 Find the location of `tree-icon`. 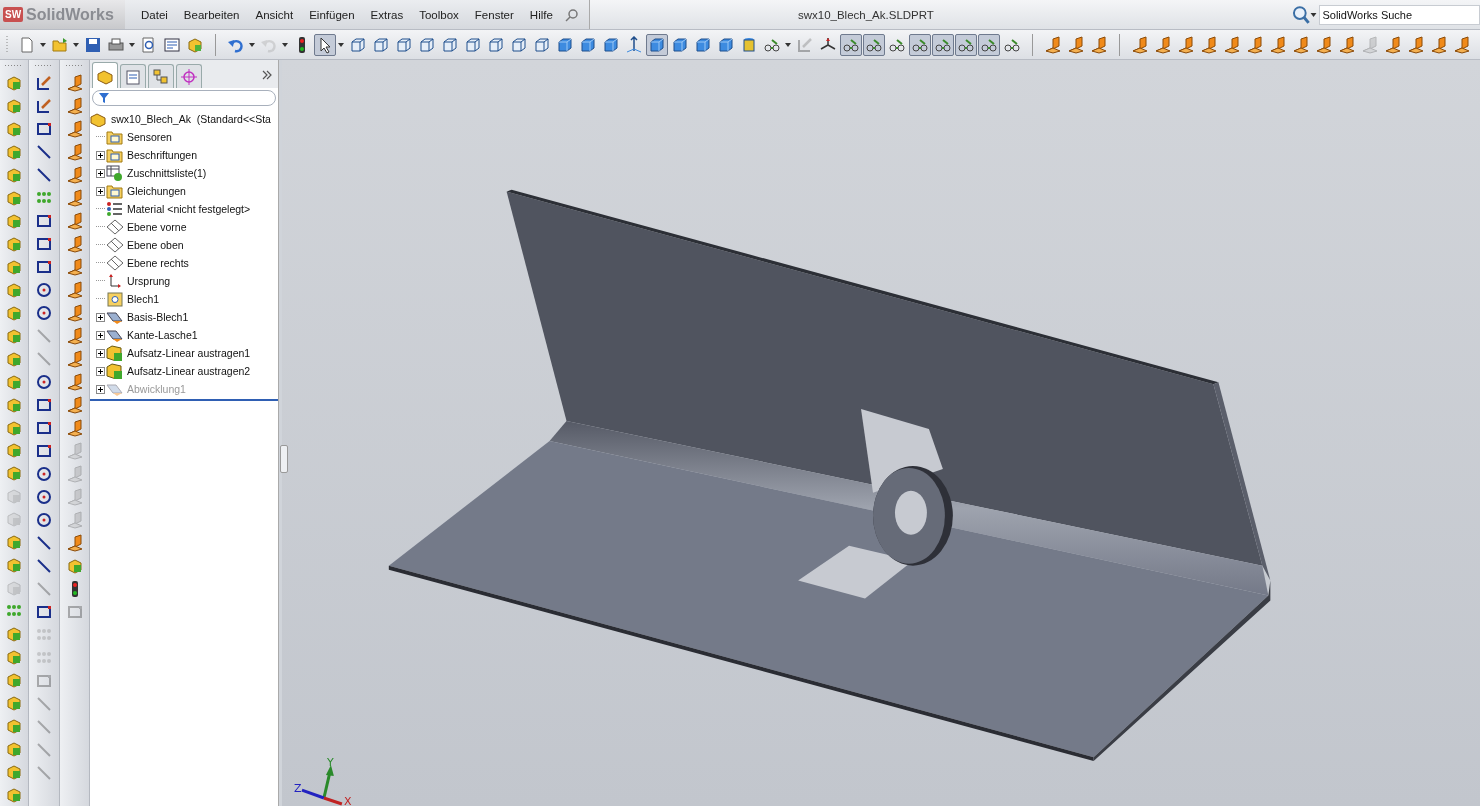

tree-icon is located at coordinates (161, 76).